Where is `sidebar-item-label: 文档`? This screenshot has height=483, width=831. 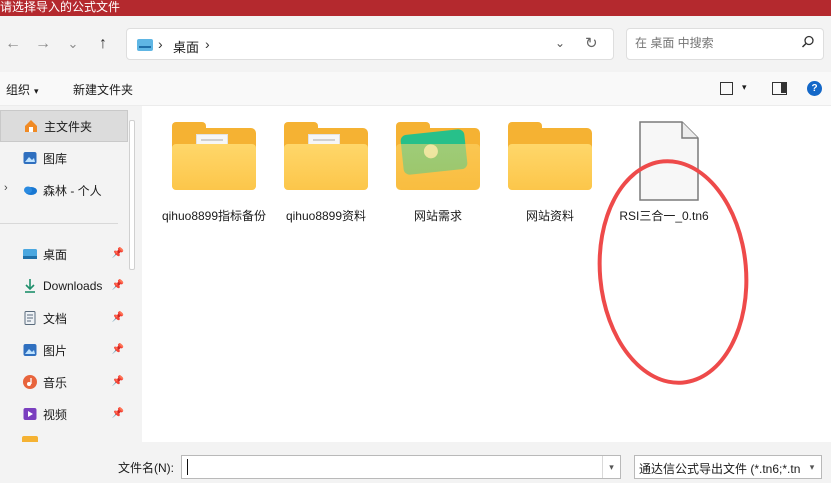
sidebar-item-label: 文档 is located at coordinates (55, 318).